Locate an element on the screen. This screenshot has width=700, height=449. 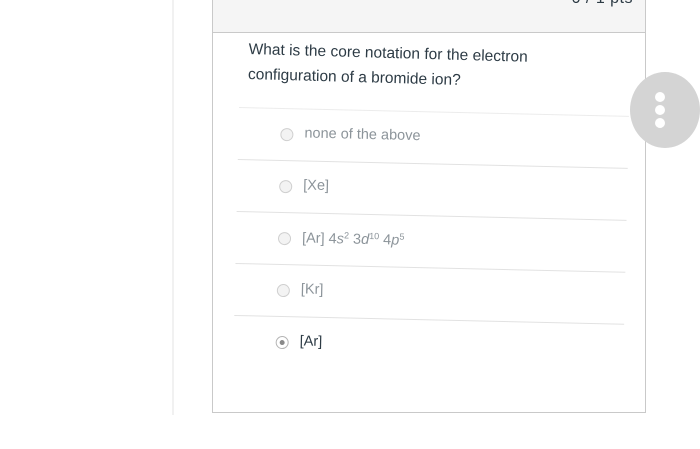
shell-3: 3 is located at coordinates (355, 239).